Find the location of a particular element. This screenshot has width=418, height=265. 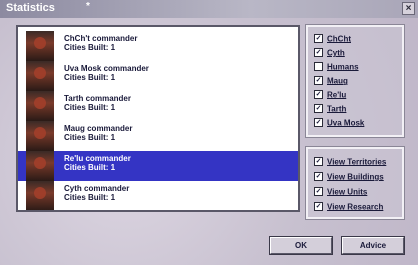

race-checkbox-cyth: ✓ Cyth is located at coordinates (329, 54).